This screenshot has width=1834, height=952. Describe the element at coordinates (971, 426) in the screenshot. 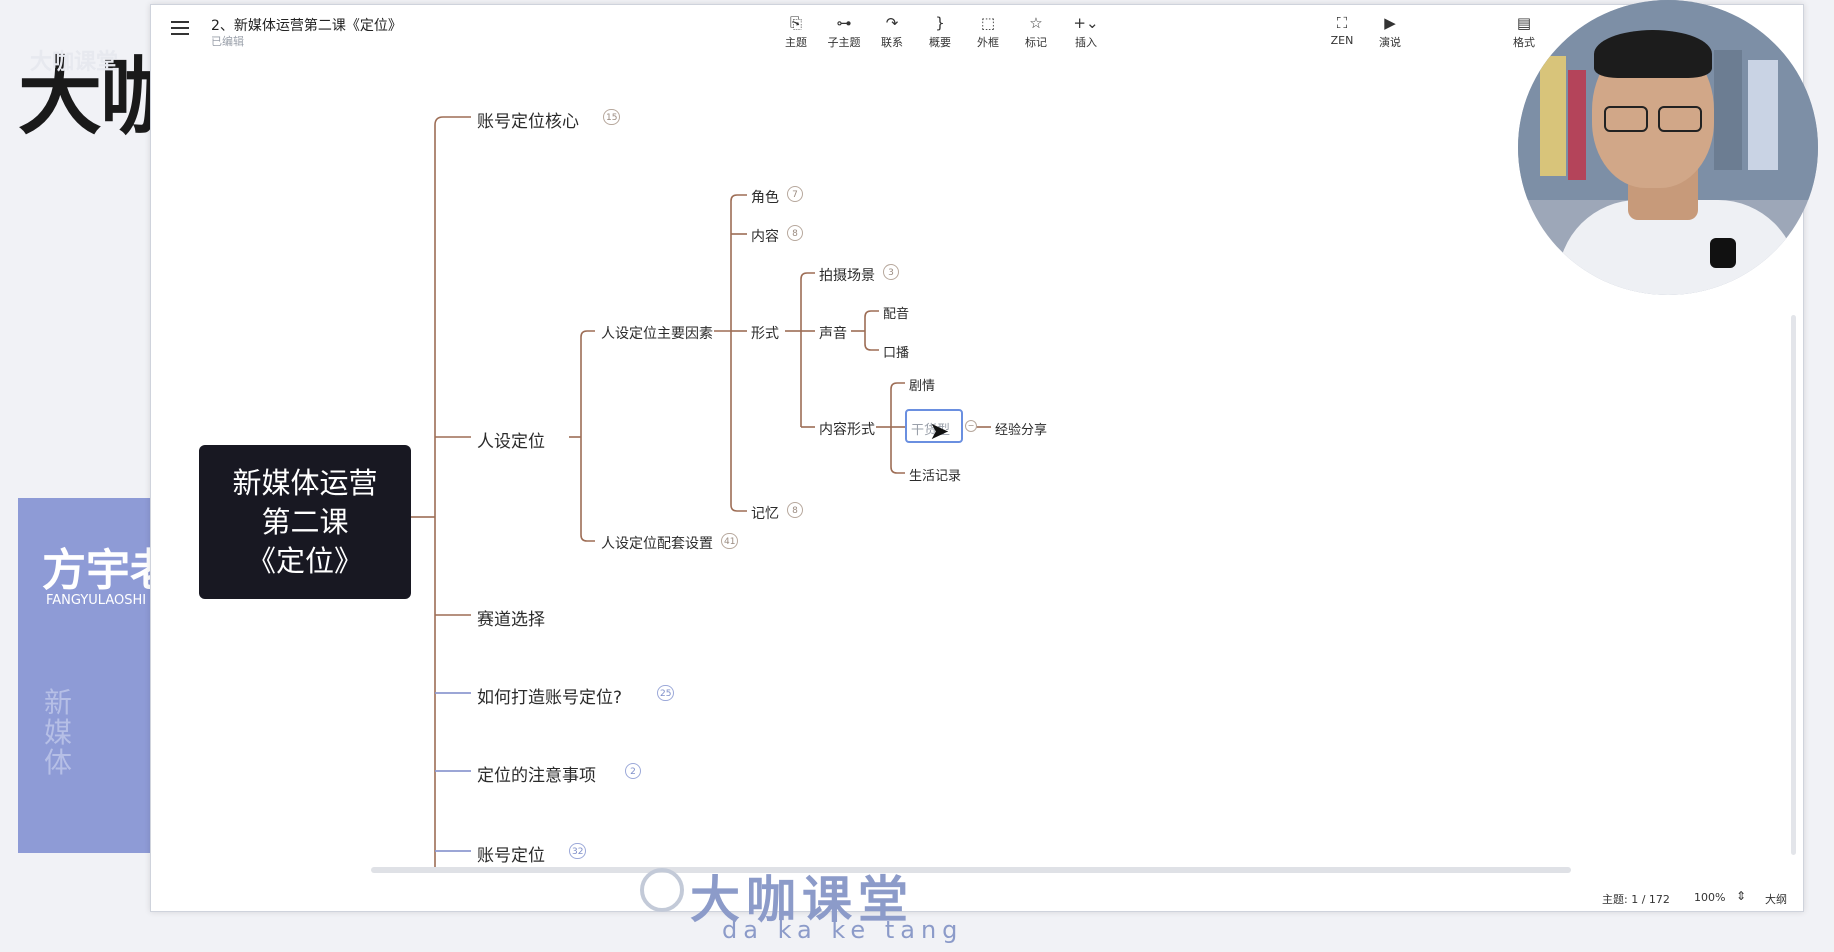

I see `collapse-toggle-icon: −` at that location.